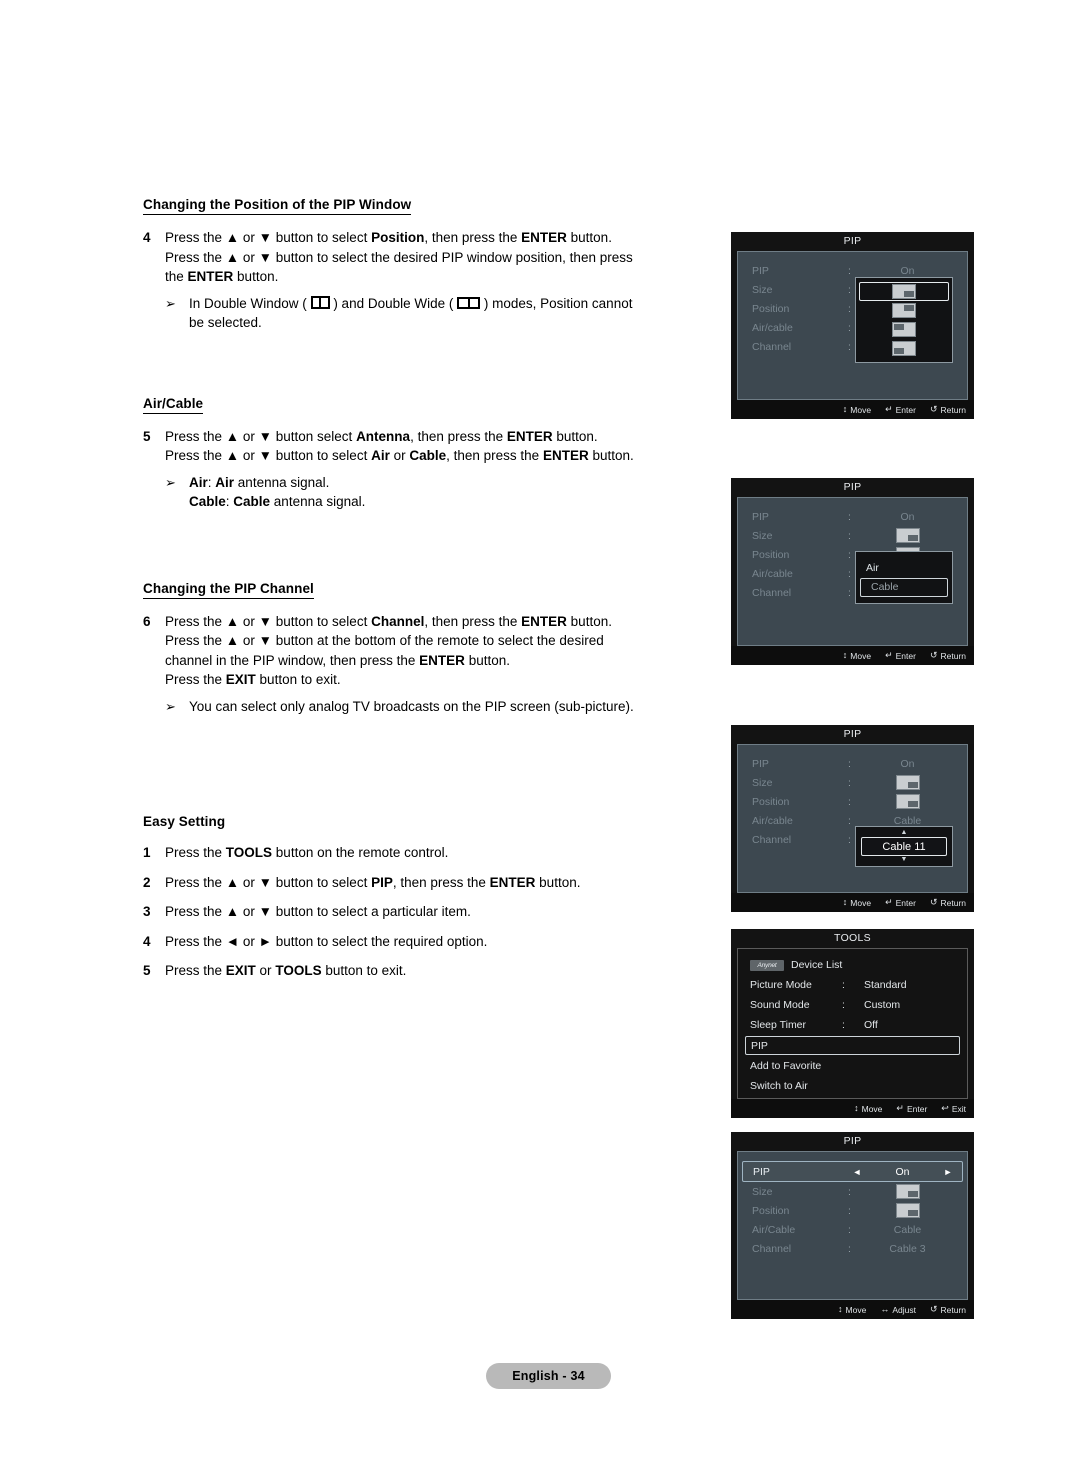 The width and height of the screenshot is (1080, 1474). I want to click on menu-row-aircable: Air/Cable : Cable, so click(852, 1229).